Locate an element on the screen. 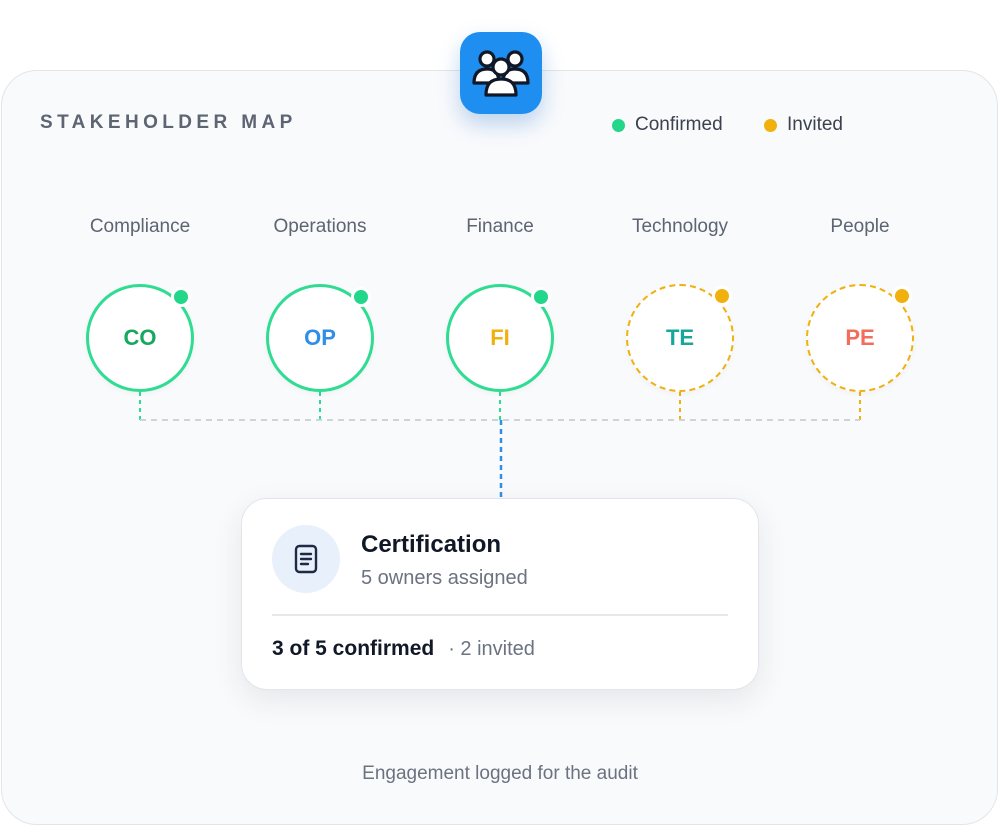  card-title: Certification is located at coordinates (431, 544).